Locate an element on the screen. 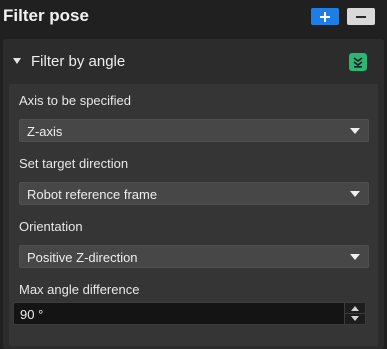 Image resolution: width=387 pixels, height=349 pixels. orientation-select-value: Positive Z-direction is located at coordinates (82, 257).